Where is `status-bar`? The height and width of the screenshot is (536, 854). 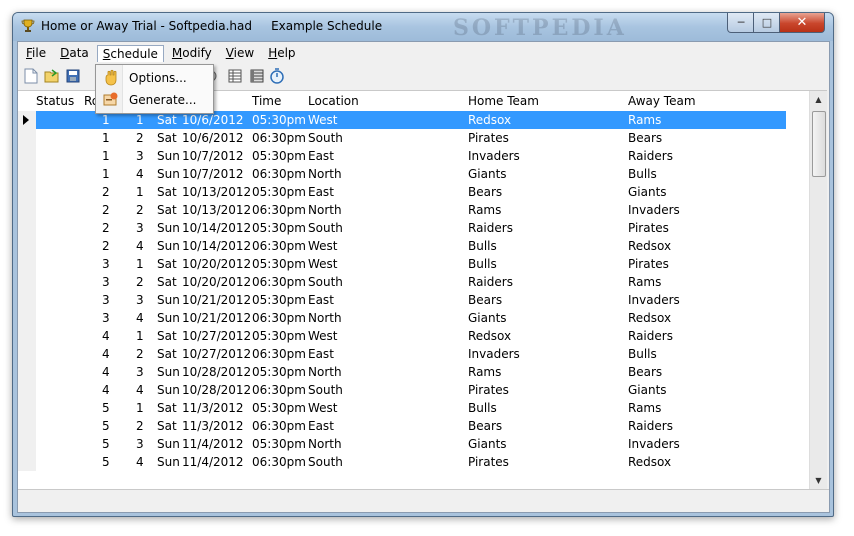
status-bar is located at coordinates (423, 500).